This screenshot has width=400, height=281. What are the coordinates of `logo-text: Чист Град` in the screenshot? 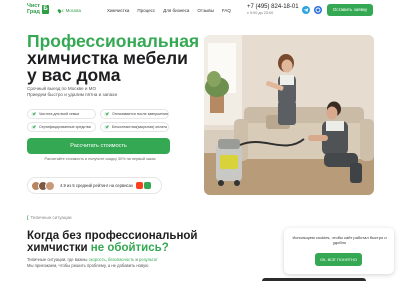 It's located at (34, 9).